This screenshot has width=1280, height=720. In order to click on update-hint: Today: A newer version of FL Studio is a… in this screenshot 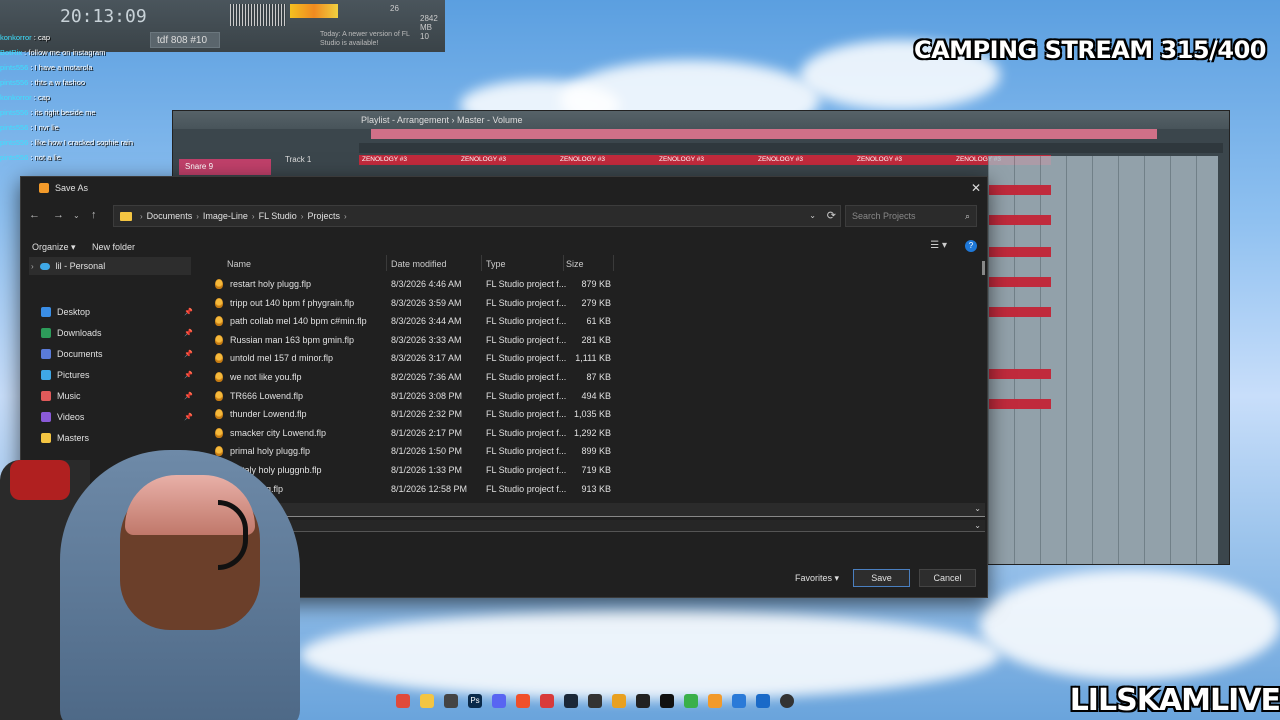, I will do `click(375, 39)`.